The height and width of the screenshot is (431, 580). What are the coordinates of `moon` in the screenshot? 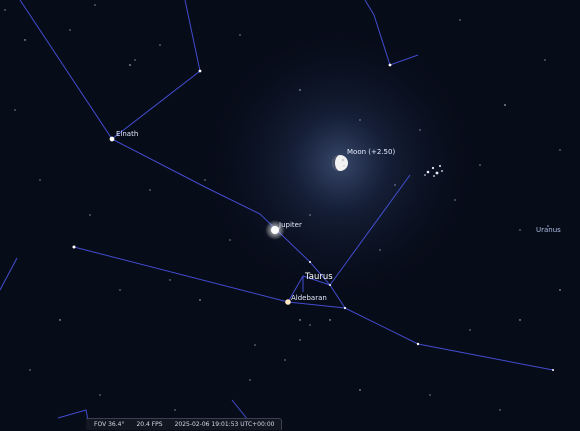 It's located at (340, 163).